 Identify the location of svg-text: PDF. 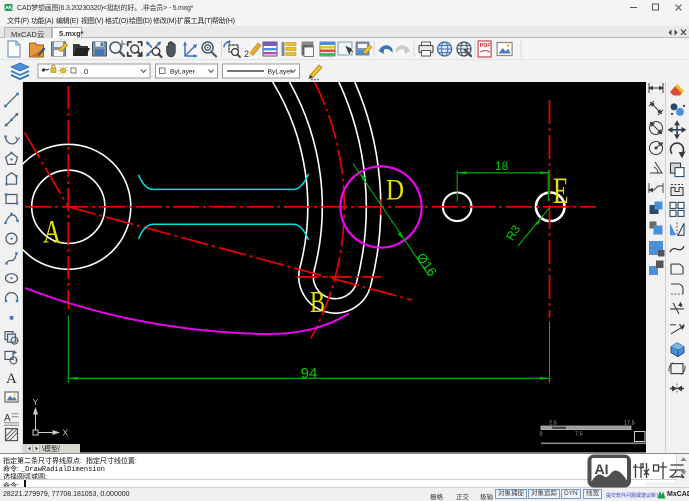
(486, 46).